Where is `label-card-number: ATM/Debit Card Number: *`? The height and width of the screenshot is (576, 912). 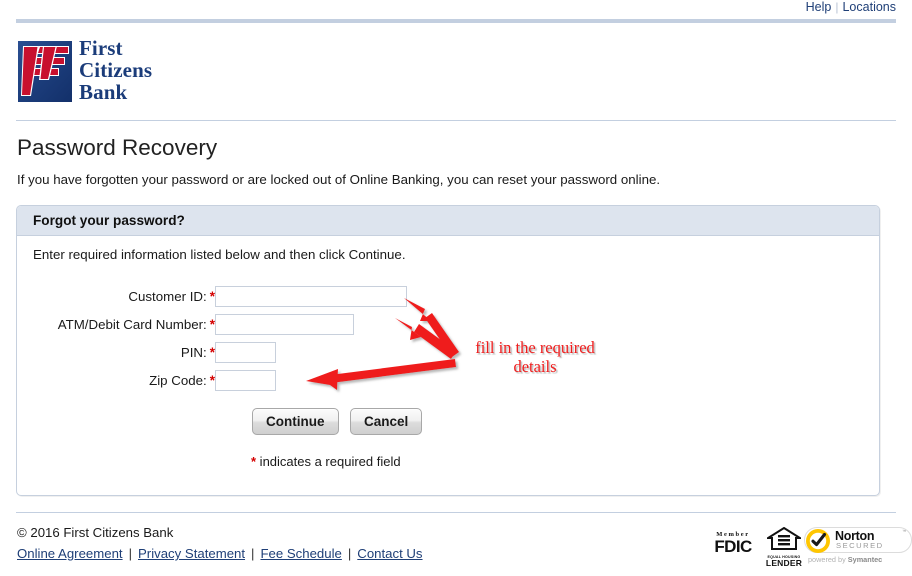
label-card-number: ATM/Debit Card Number: * is located at coordinates (116, 324).